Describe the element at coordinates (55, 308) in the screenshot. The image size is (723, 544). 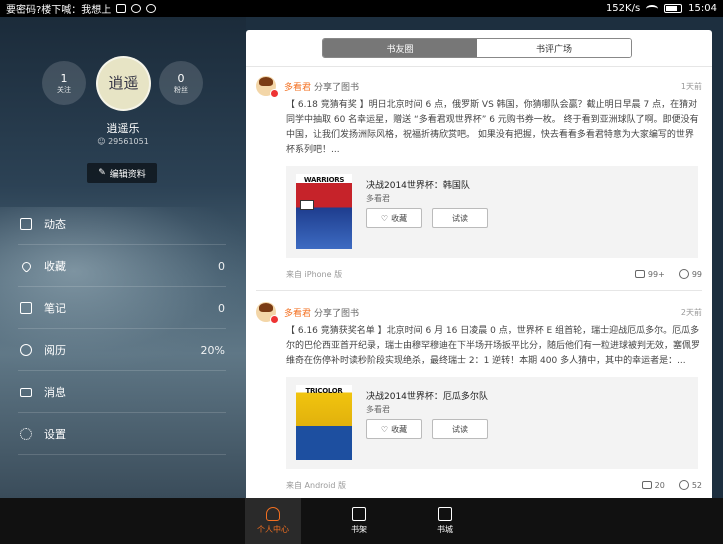
I see `sidebar-item-label: 笔记` at that location.